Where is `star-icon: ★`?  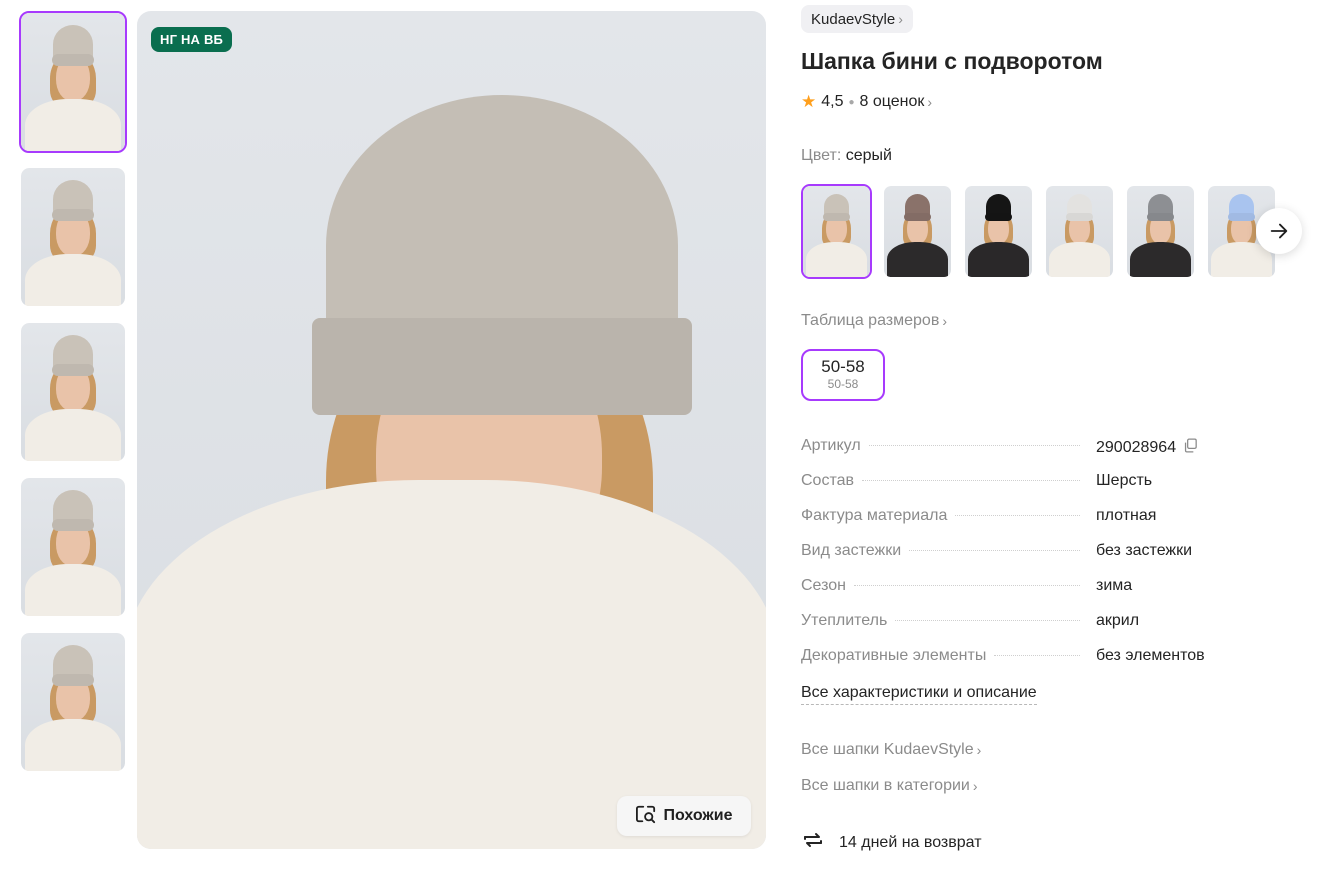
star-icon: ★ is located at coordinates (809, 101).